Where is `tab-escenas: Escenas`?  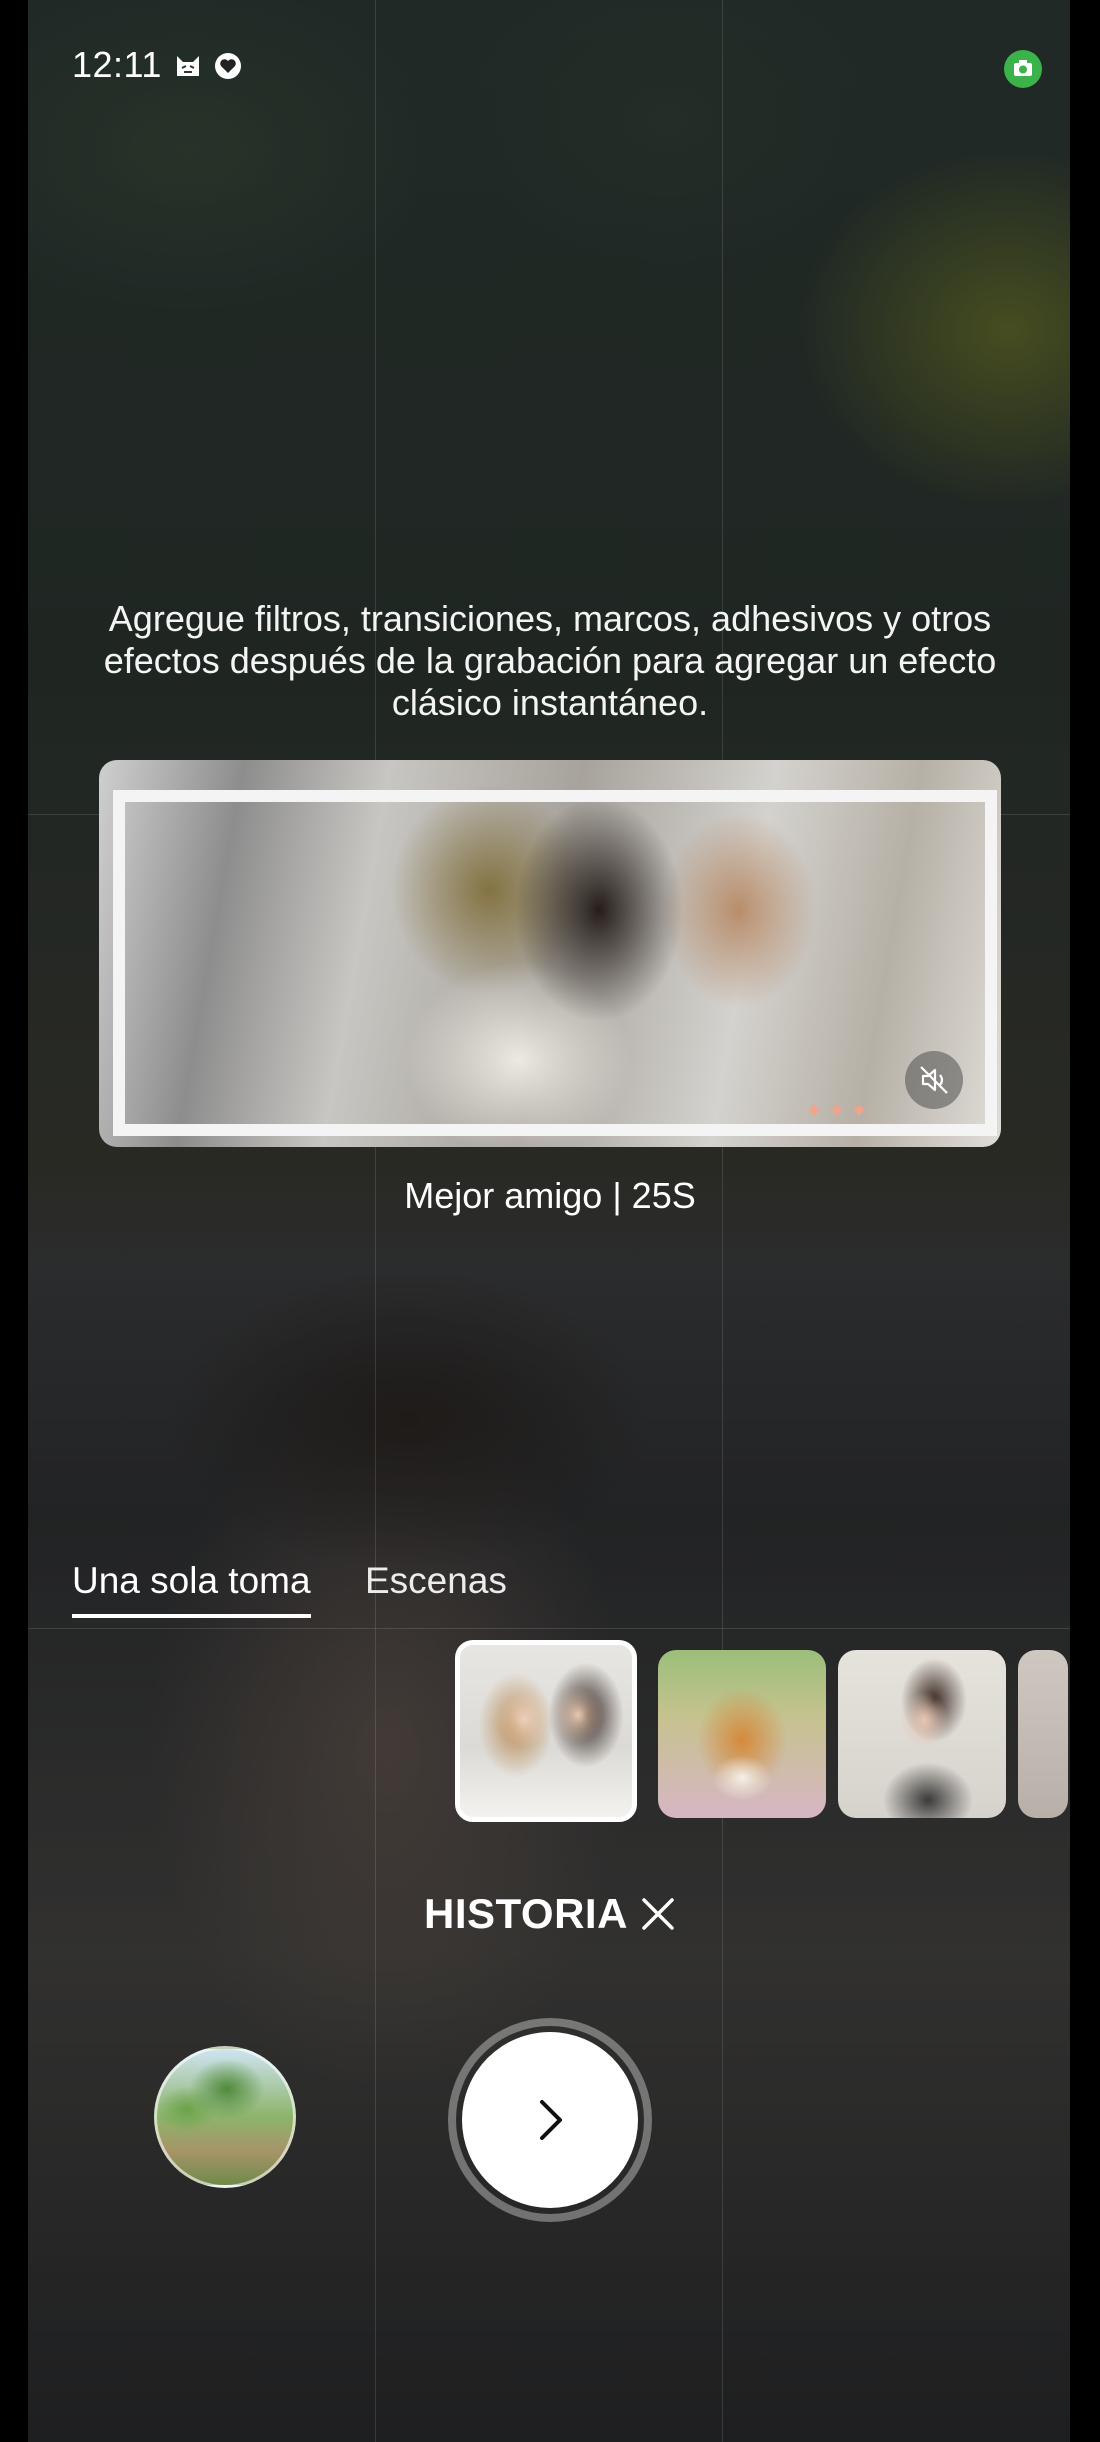 tab-escenas: Escenas is located at coordinates (436, 1587).